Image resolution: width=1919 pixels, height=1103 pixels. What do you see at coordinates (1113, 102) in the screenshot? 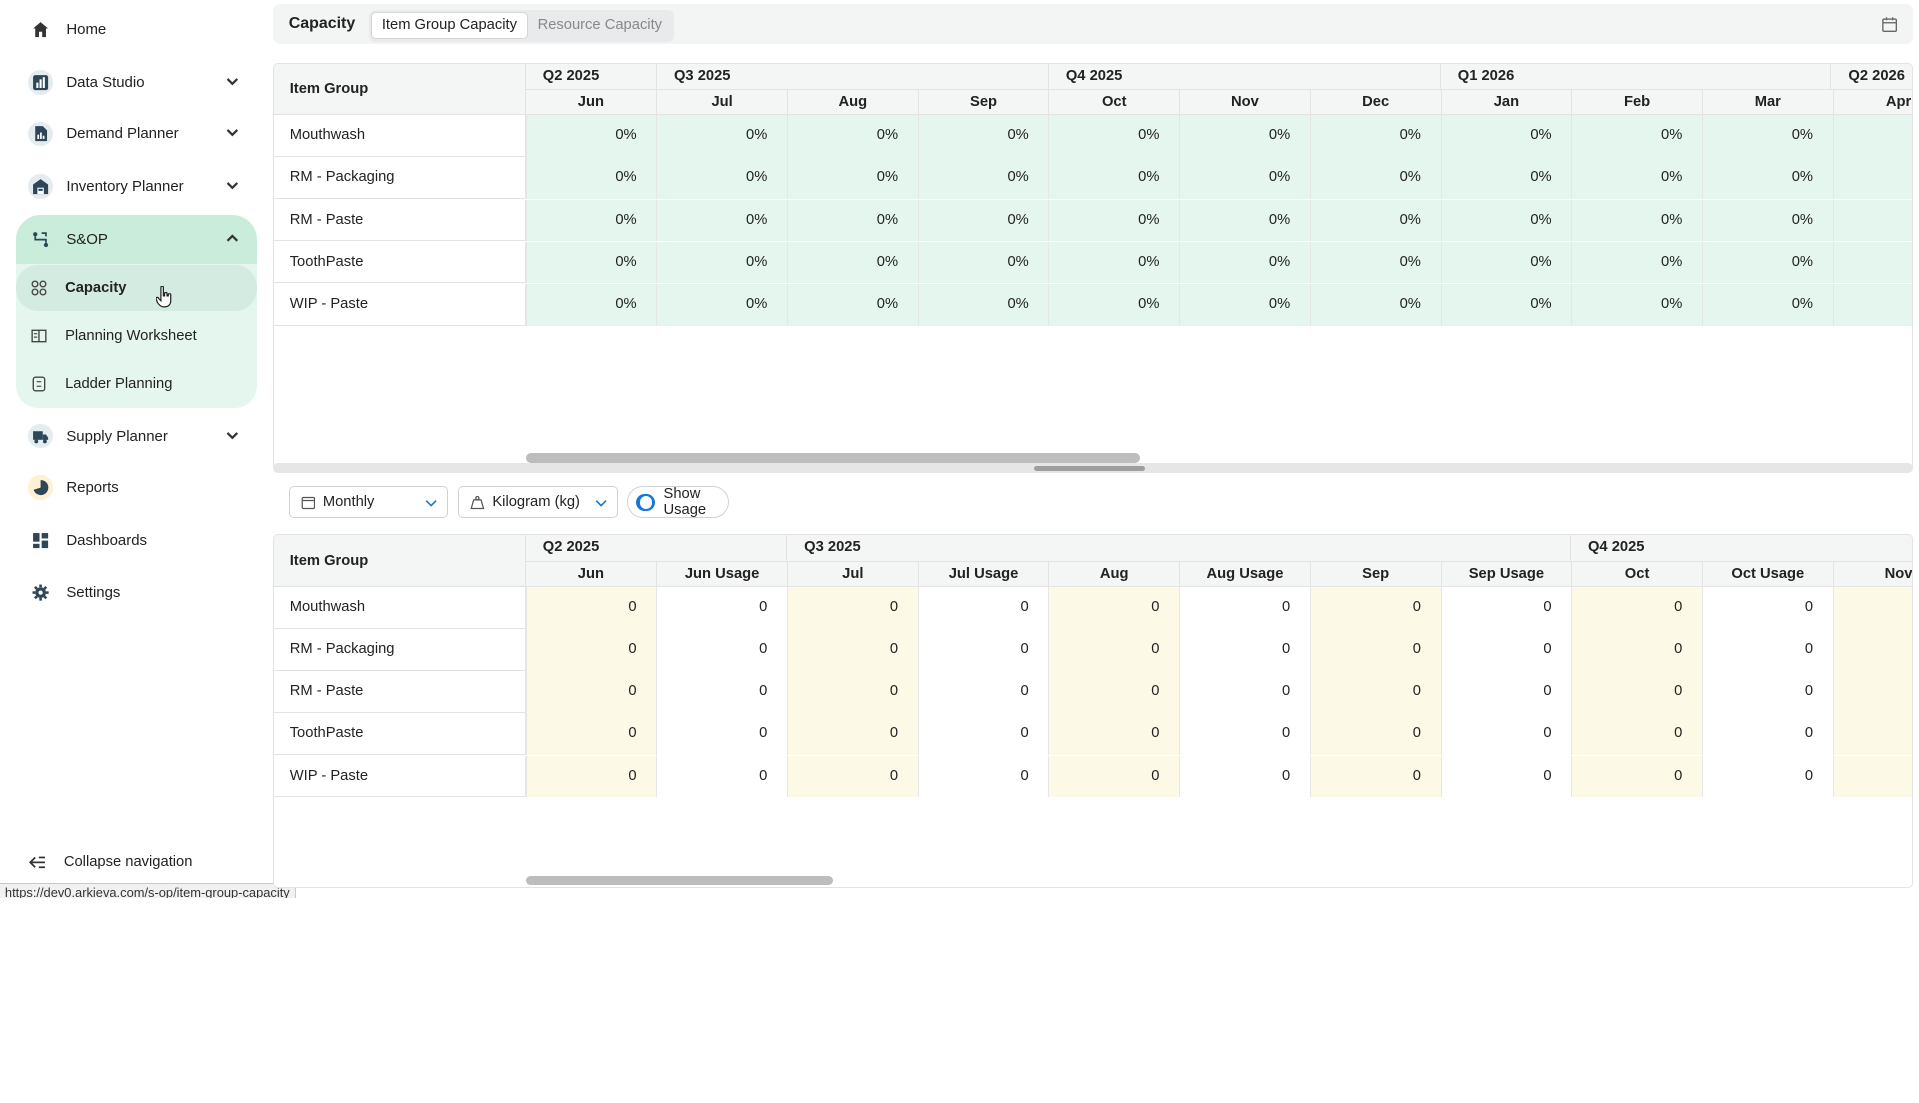
I see `column-header: Oct` at bounding box center [1113, 102].